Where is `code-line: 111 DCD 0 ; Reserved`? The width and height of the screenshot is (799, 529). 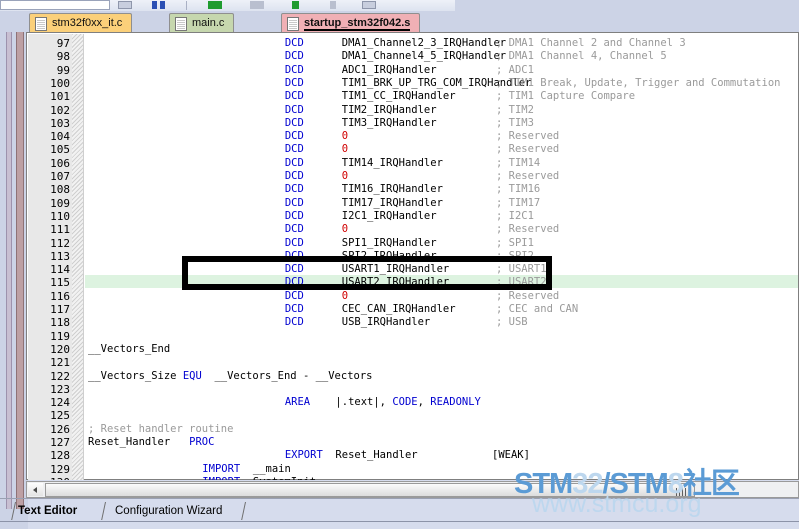 code-line: 111 DCD 0 ; Reserved is located at coordinates (413, 229).